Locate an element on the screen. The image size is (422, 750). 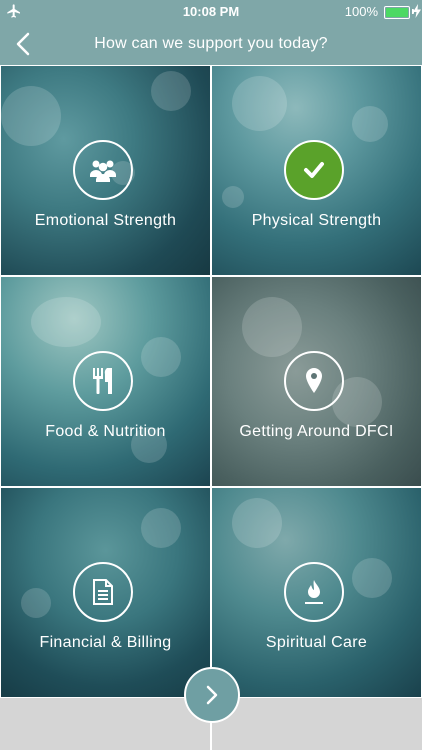
tile-spiritual-care: Spiritual Care is located at coordinates (316, 592).